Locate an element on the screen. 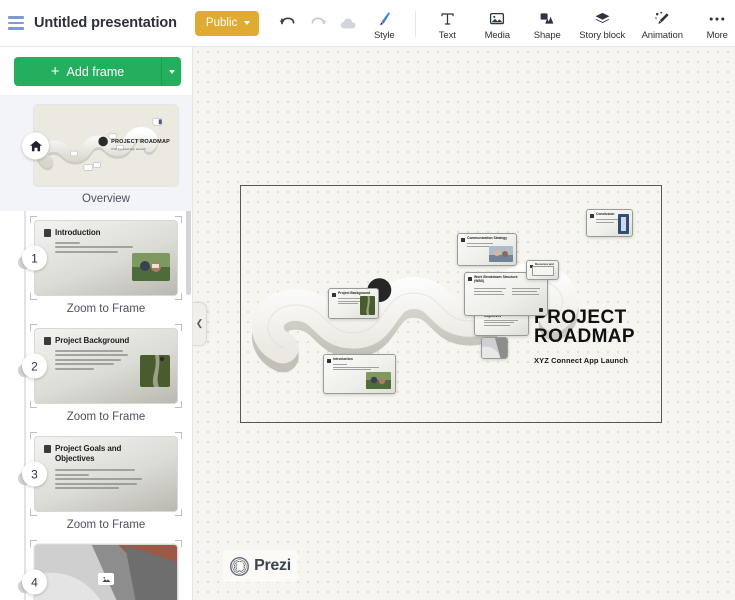  tool-shape: Shape is located at coordinates (547, 23).